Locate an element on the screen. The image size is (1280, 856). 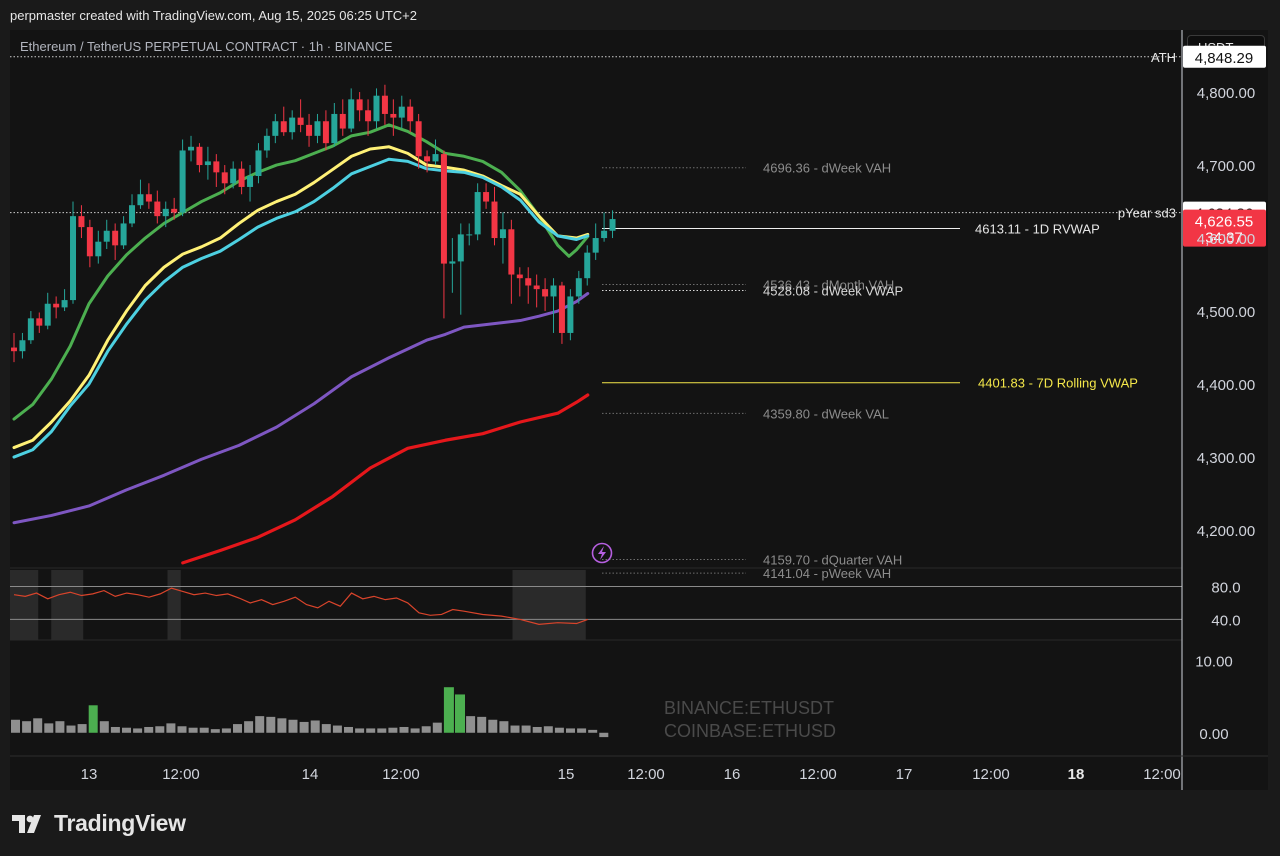
tradingview-logo-icon is located at coordinates (26, 823).